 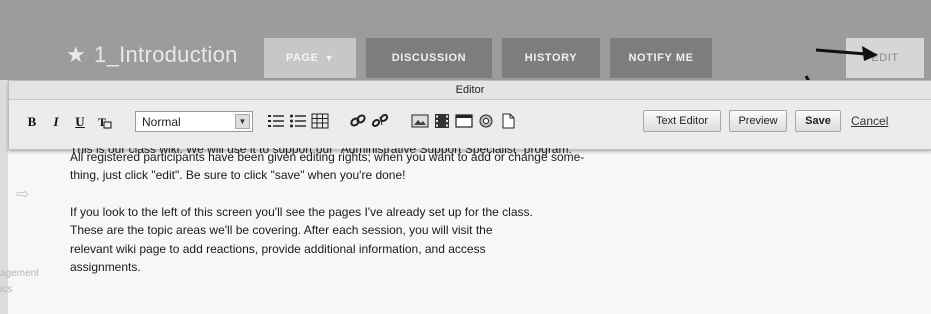 What do you see at coordinates (846, 53) in the screenshot?
I see `arrow-to-edit-icon` at bounding box center [846, 53].